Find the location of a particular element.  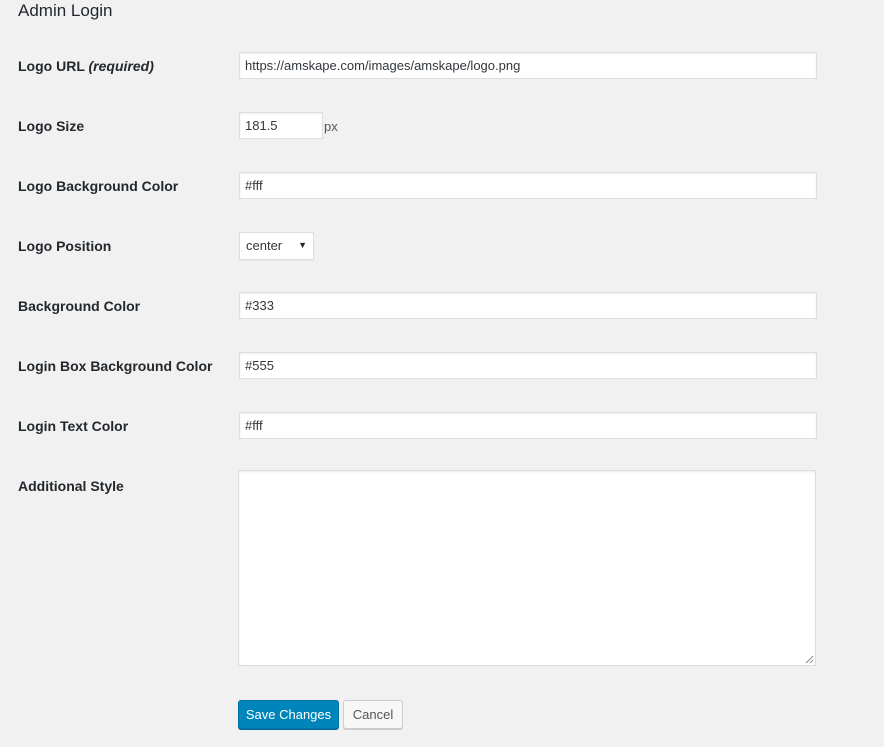

logo-position-label: Logo Position is located at coordinates (65, 246).